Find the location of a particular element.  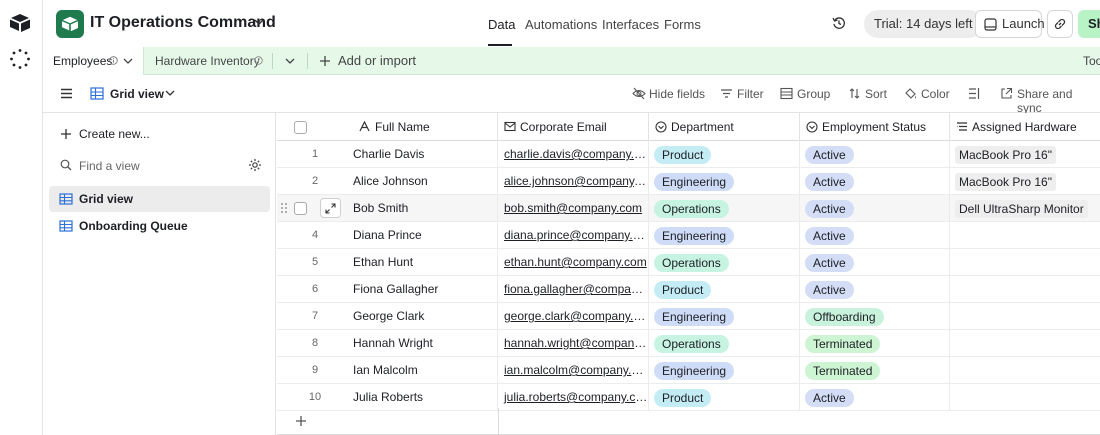

cell-employment-status: Offboarding is located at coordinates (875, 316).